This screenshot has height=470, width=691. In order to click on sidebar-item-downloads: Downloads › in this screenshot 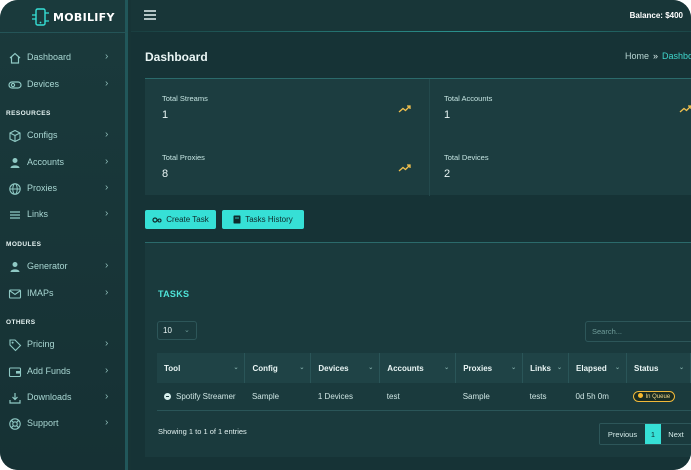, I will do `click(62, 398)`.